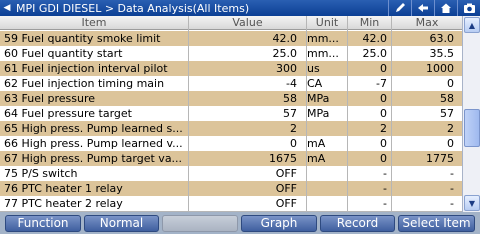  Describe the element at coordinates (442, 53) in the screenshot. I see `max-cell: 35.5` at that location.